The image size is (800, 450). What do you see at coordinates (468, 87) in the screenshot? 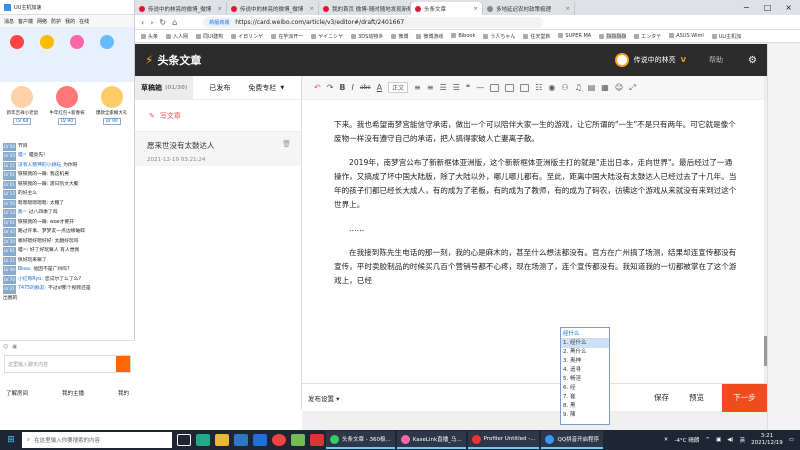
I see `quote-icon: ❝` at bounding box center [468, 87].